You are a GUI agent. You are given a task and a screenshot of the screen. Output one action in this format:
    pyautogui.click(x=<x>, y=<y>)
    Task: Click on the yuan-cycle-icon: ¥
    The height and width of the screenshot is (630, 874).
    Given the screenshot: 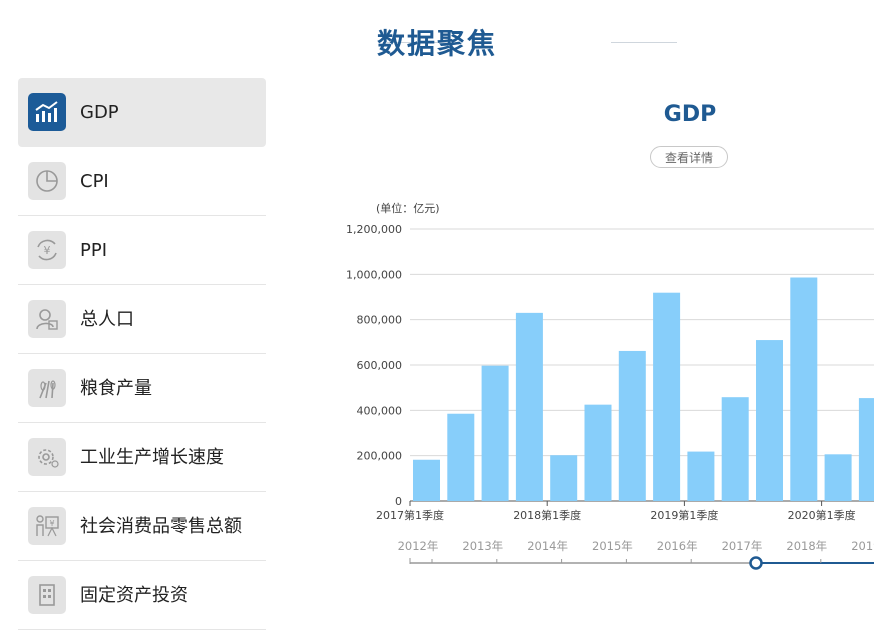 What is the action you would take?
    pyautogui.click(x=47, y=250)
    